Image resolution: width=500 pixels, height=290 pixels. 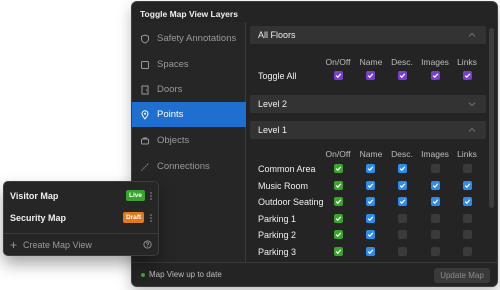 I want to click on map-view-item-security: Security Map Draft, so click(x=81, y=218).